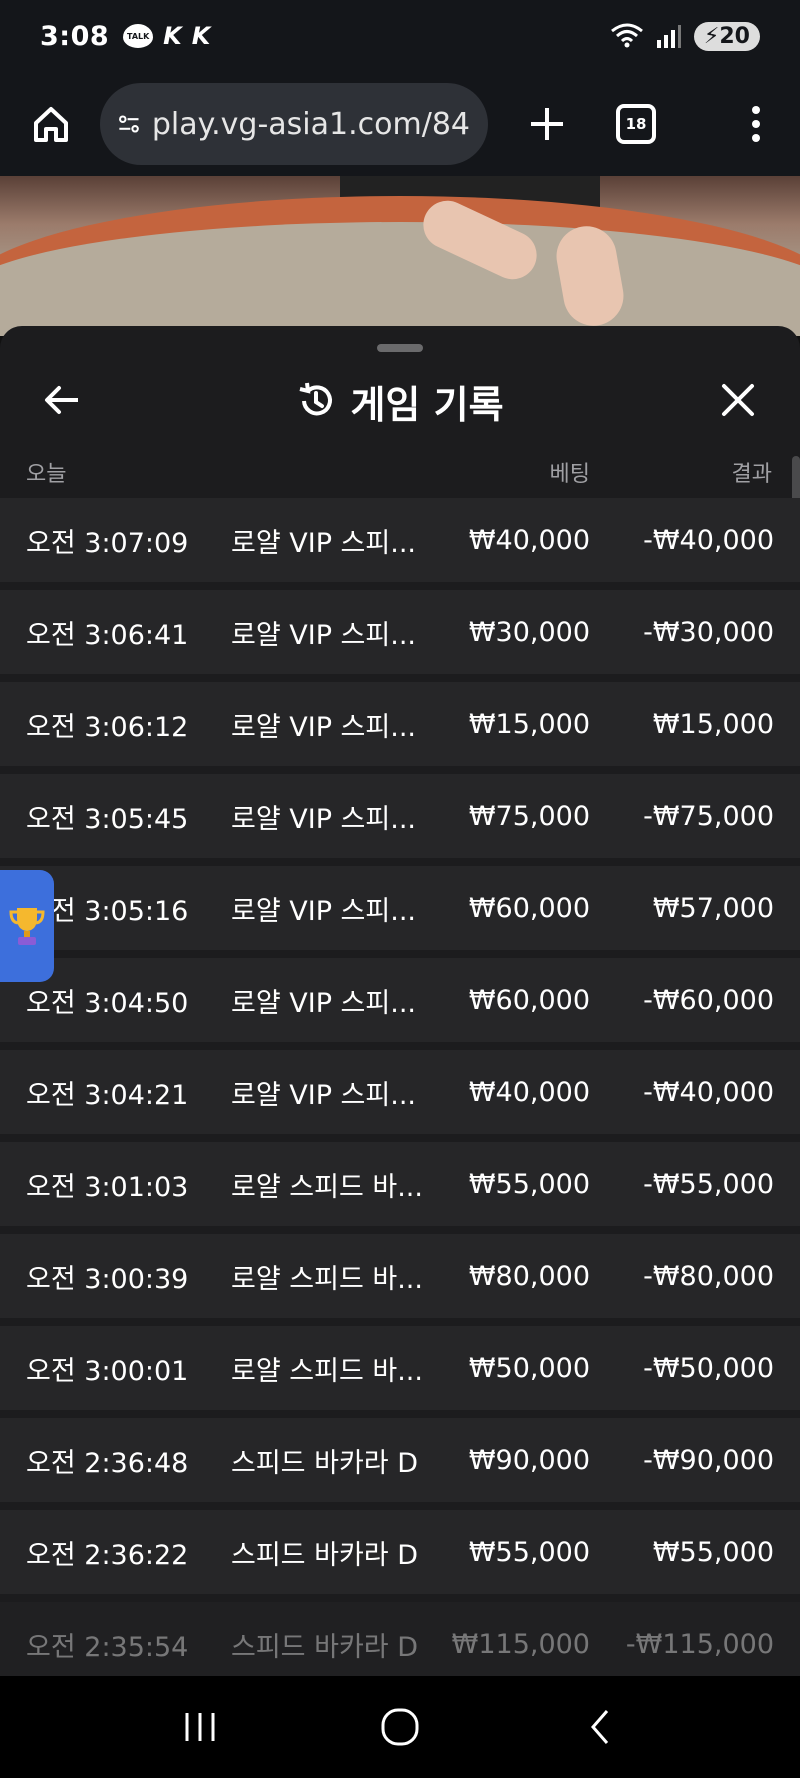 This screenshot has height=1778, width=800. I want to click on arrow-left-icon, so click(61, 400).